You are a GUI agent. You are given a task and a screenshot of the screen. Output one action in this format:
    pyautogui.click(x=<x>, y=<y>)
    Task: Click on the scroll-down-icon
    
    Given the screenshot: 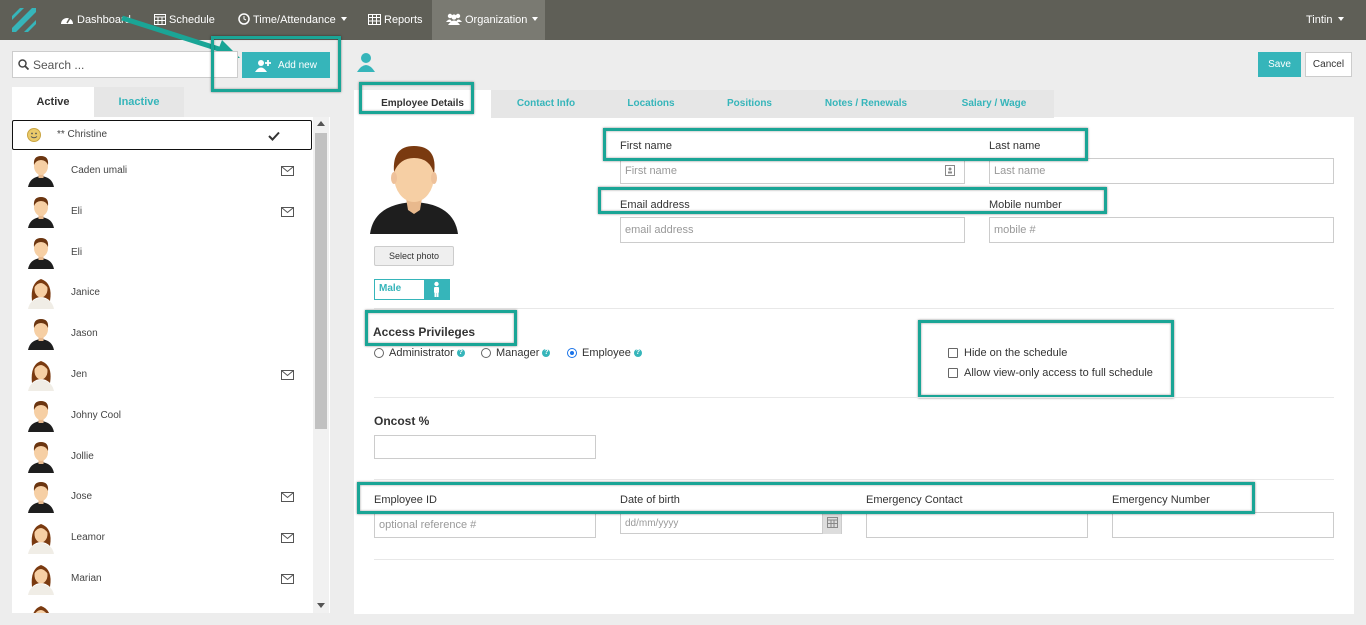 What is the action you would take?
    pyautogui.click(x=321, y=605)
    